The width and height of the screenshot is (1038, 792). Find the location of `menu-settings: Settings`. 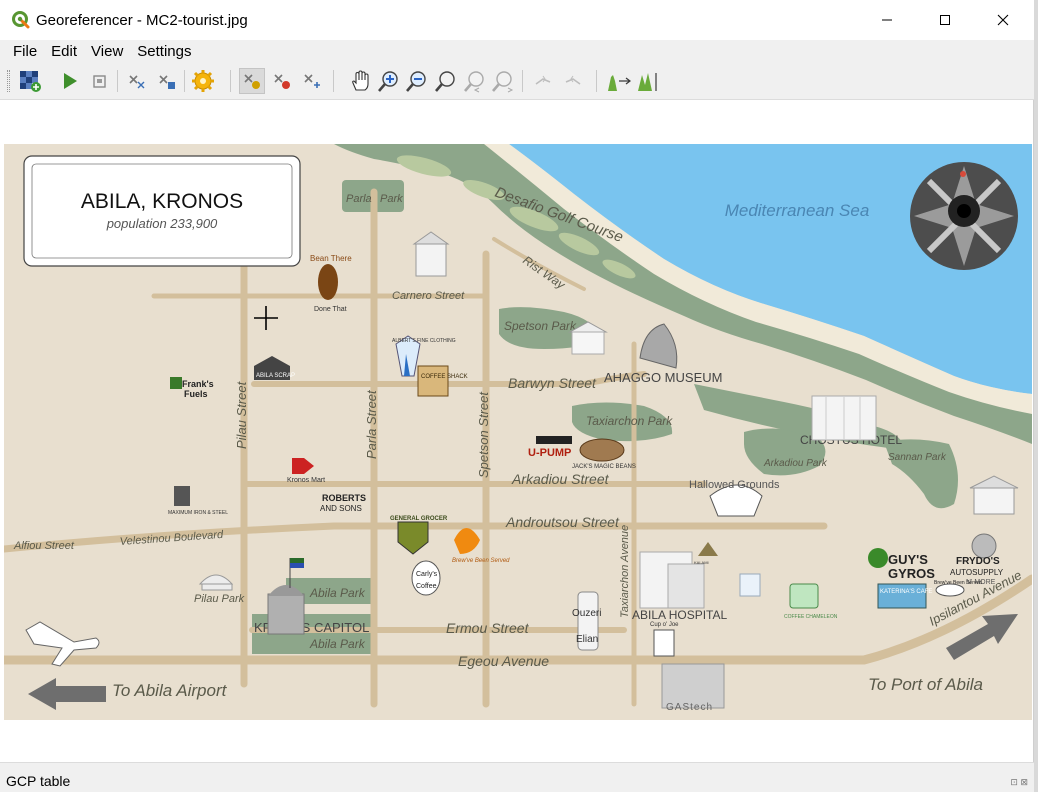

menu-settings: Settings is located at coordinates (164, 51).